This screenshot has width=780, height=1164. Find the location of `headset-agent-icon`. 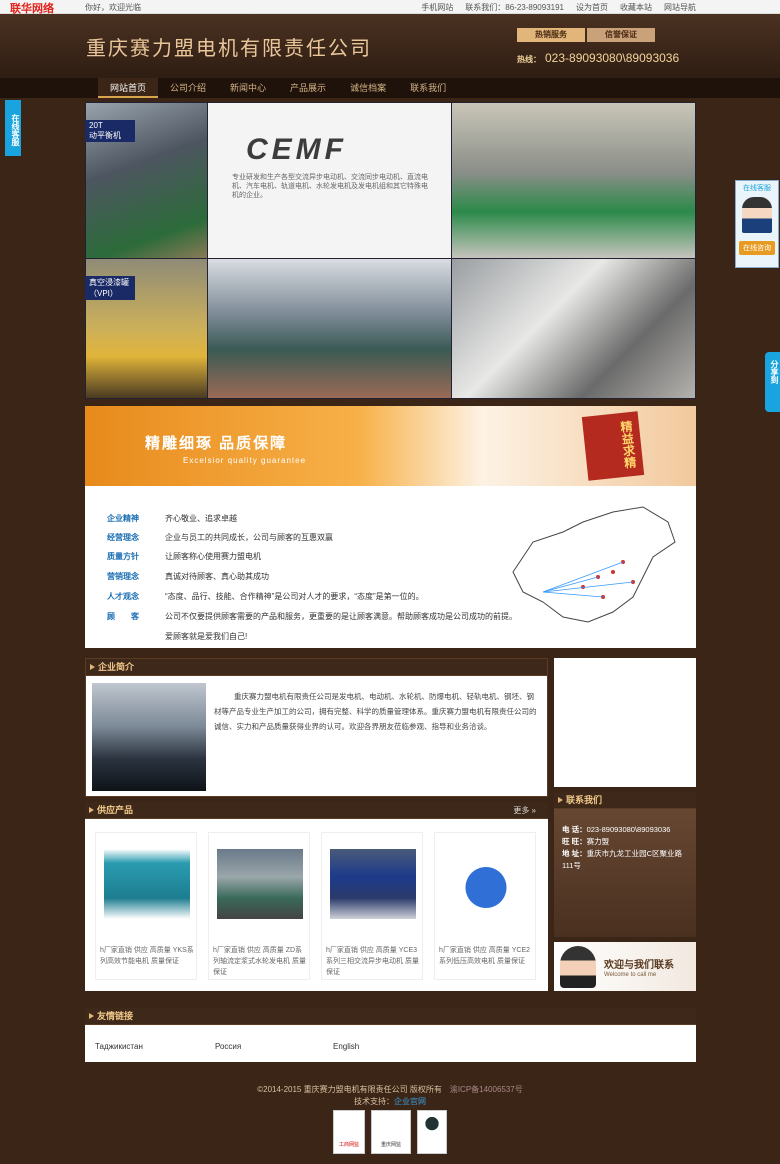

headset-agent-icon is located at coordinates (578, 967).